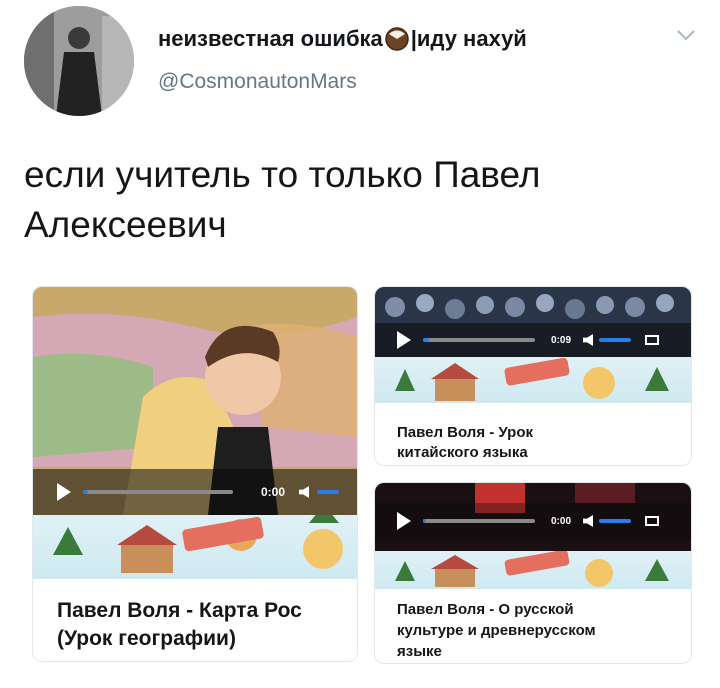  I want to click on display-name: неизвестная ошибка |иду нахуй, so click(342, 39).